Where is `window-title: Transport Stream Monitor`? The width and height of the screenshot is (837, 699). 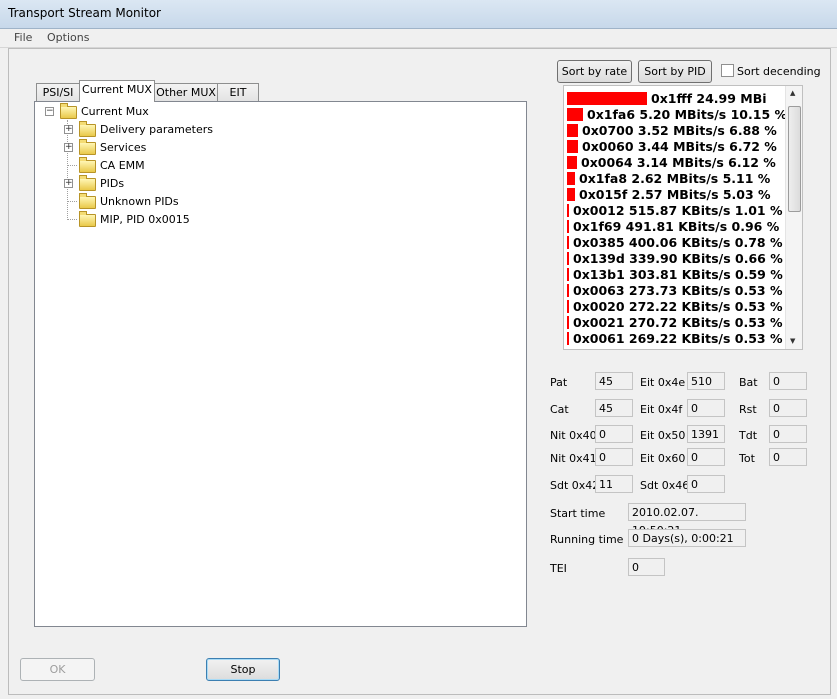 window-title: Transport Stream Monitor is located at coordinates (84, 13).